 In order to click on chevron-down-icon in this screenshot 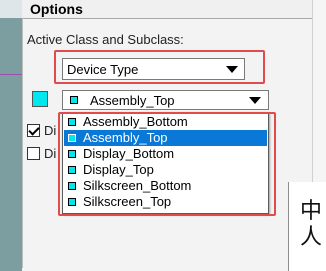, I will do `click(255, 100)`.